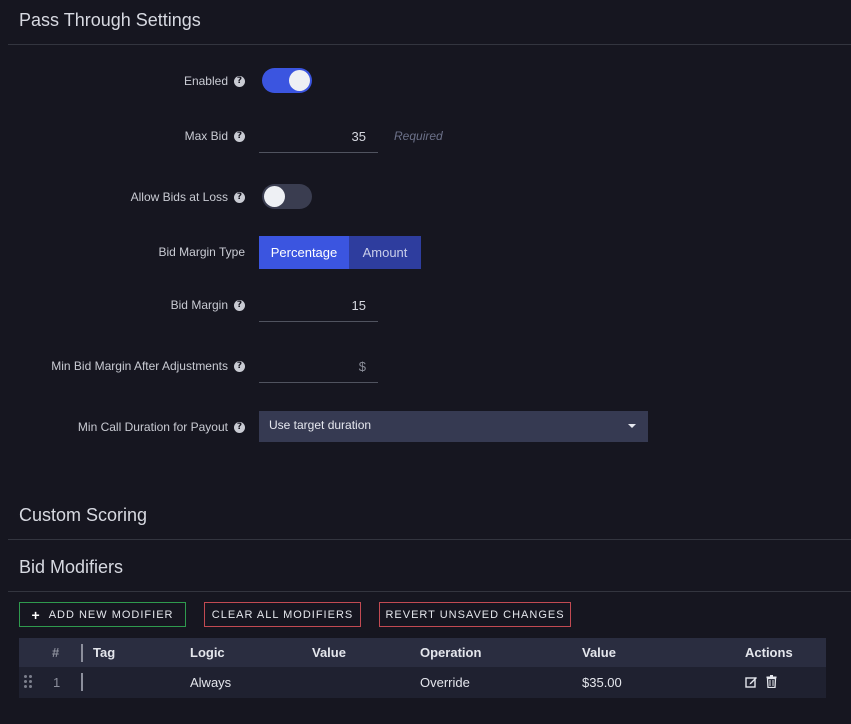 Image resolution: width=851 pixels, height=724 pixels. I want to click on bid-margin-label: Bid Margin ?, so click(208, 305).